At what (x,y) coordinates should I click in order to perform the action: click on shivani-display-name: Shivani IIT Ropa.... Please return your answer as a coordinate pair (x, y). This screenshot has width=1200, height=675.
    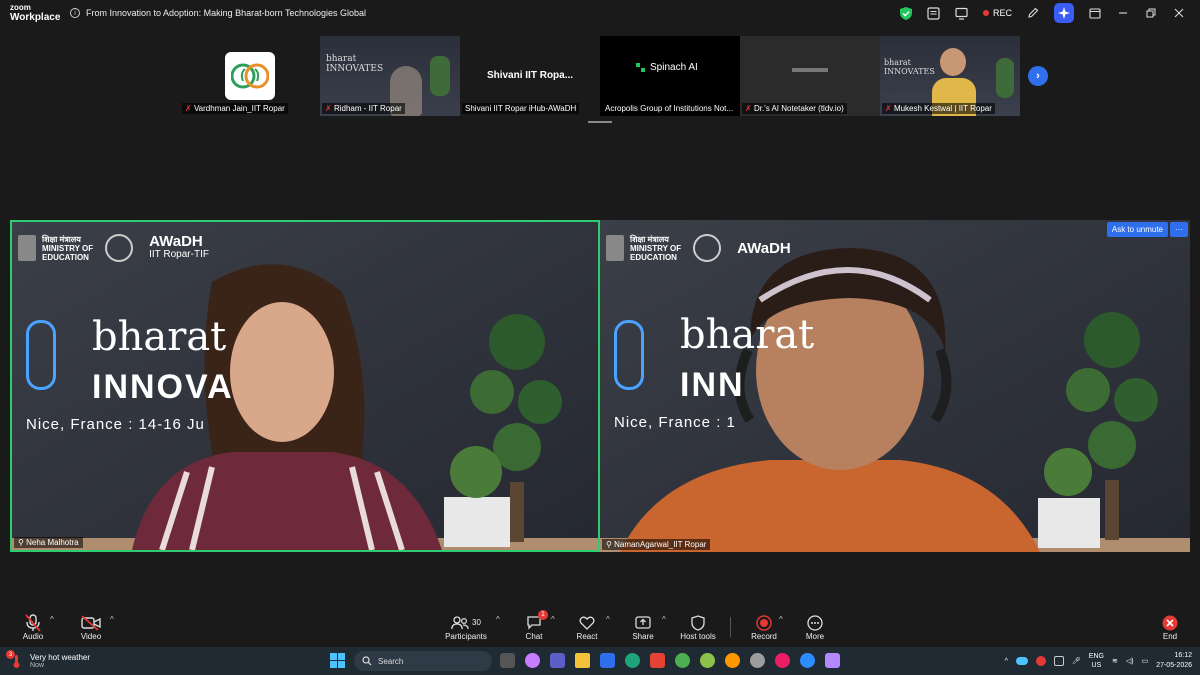
    Looking at the image, I should click on (530, 75).